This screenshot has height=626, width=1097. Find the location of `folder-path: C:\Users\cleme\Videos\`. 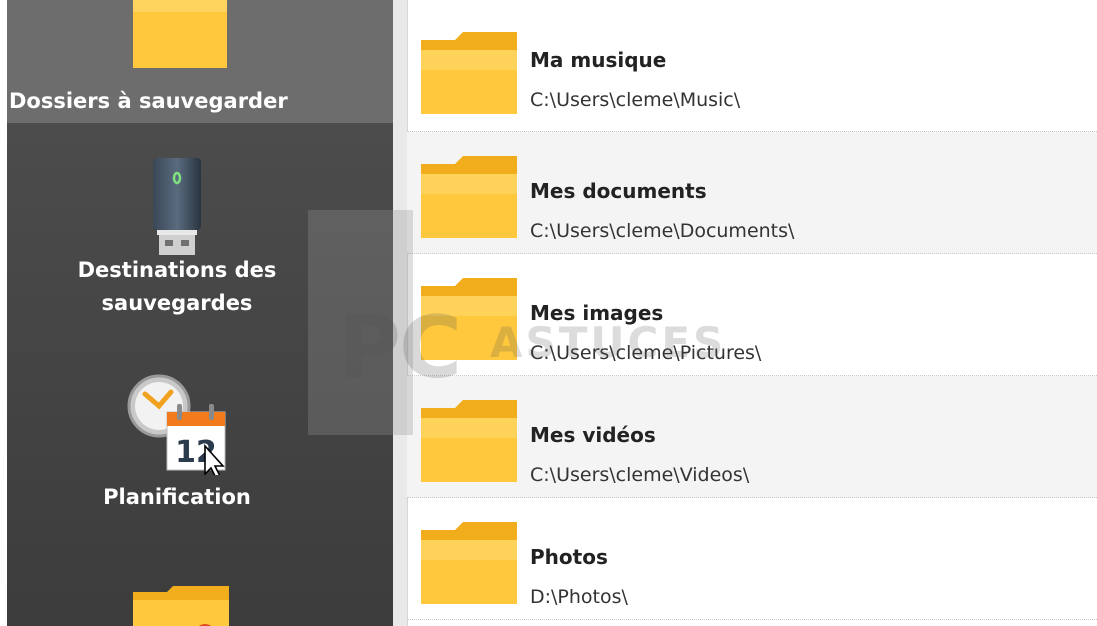

folder-path: C:\Users\cleme\Videos\ is located at coordinates (640, 475).